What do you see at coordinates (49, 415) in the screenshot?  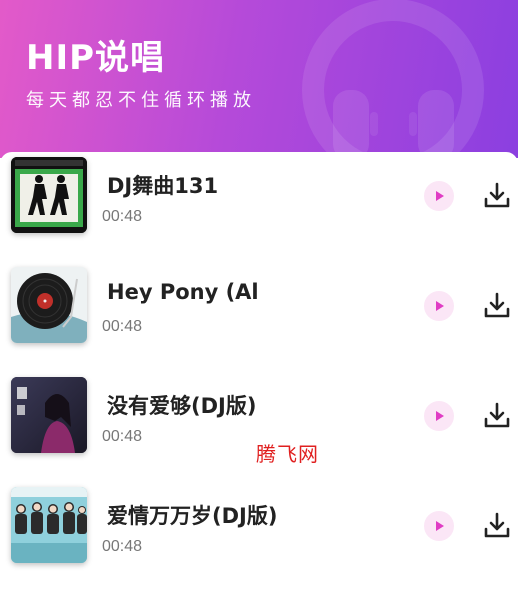 I see `portrait-cover` at bounding box center [49, 415].